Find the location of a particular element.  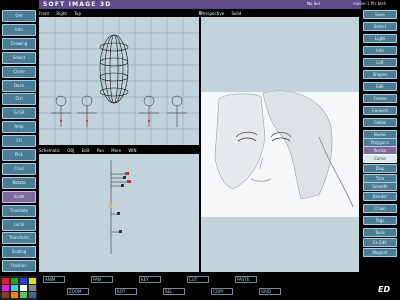

right-button: Disp is located at coordinates (380, 168).